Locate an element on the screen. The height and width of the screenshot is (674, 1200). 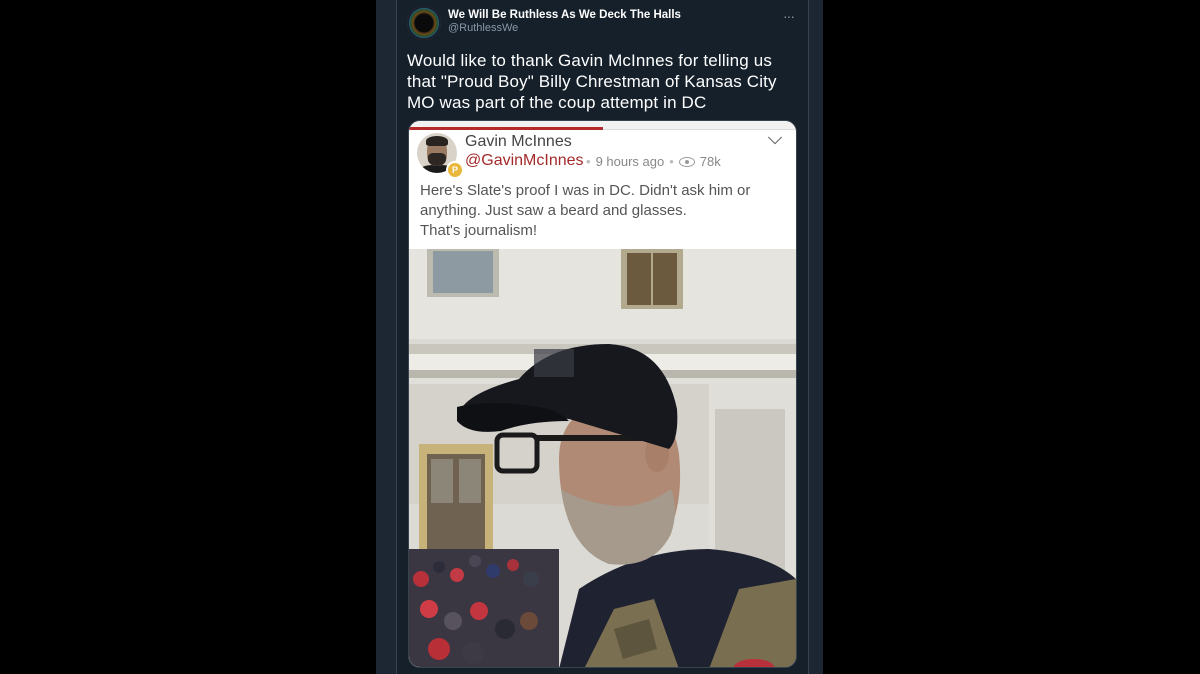
embedded-post-meta: • 9 hours ago • 78k is located at coordinates (651, 161).